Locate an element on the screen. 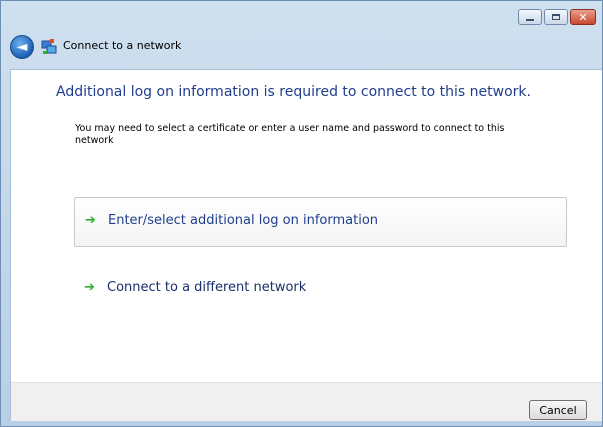  dialog-footer: Cancel is located at coordinates (306, 401).